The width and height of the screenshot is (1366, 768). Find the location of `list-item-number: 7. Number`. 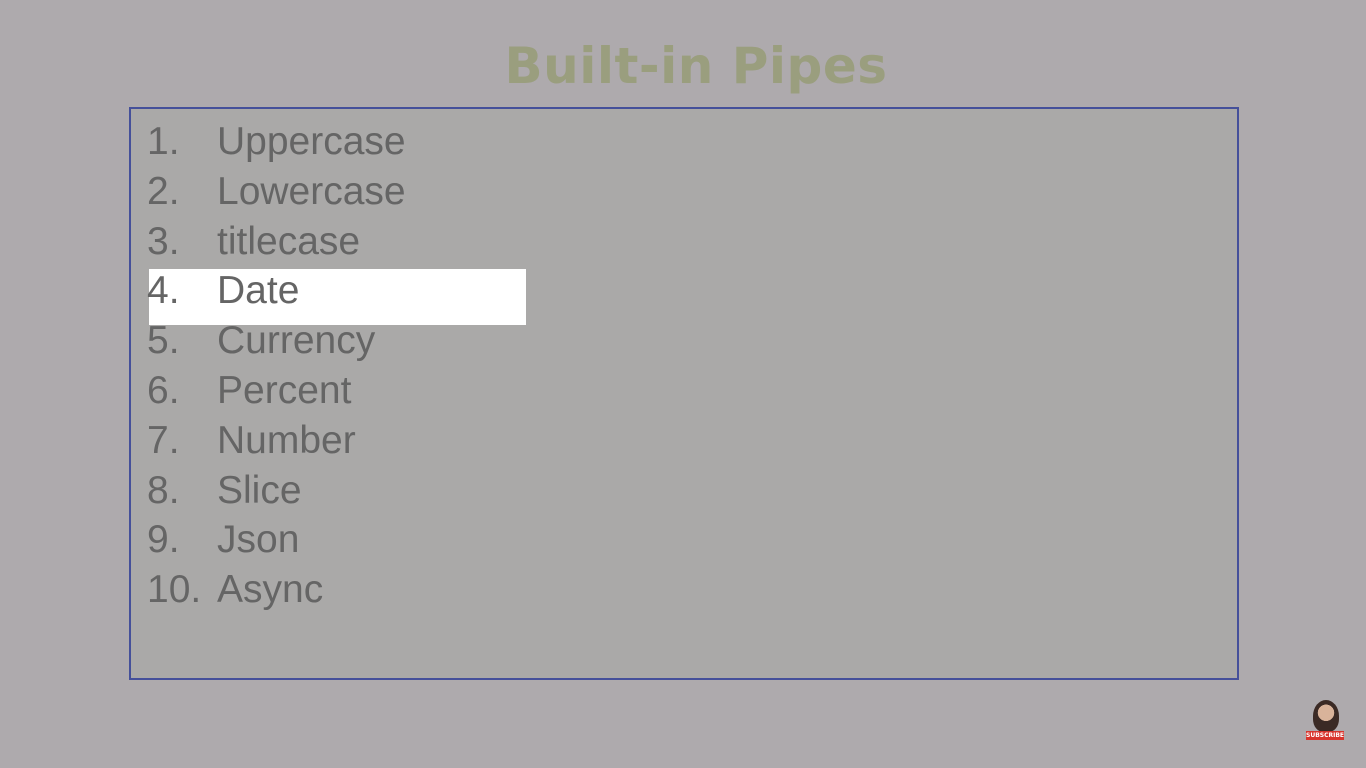

list-item-number: 7. Number is located at coordinates (276, 441).